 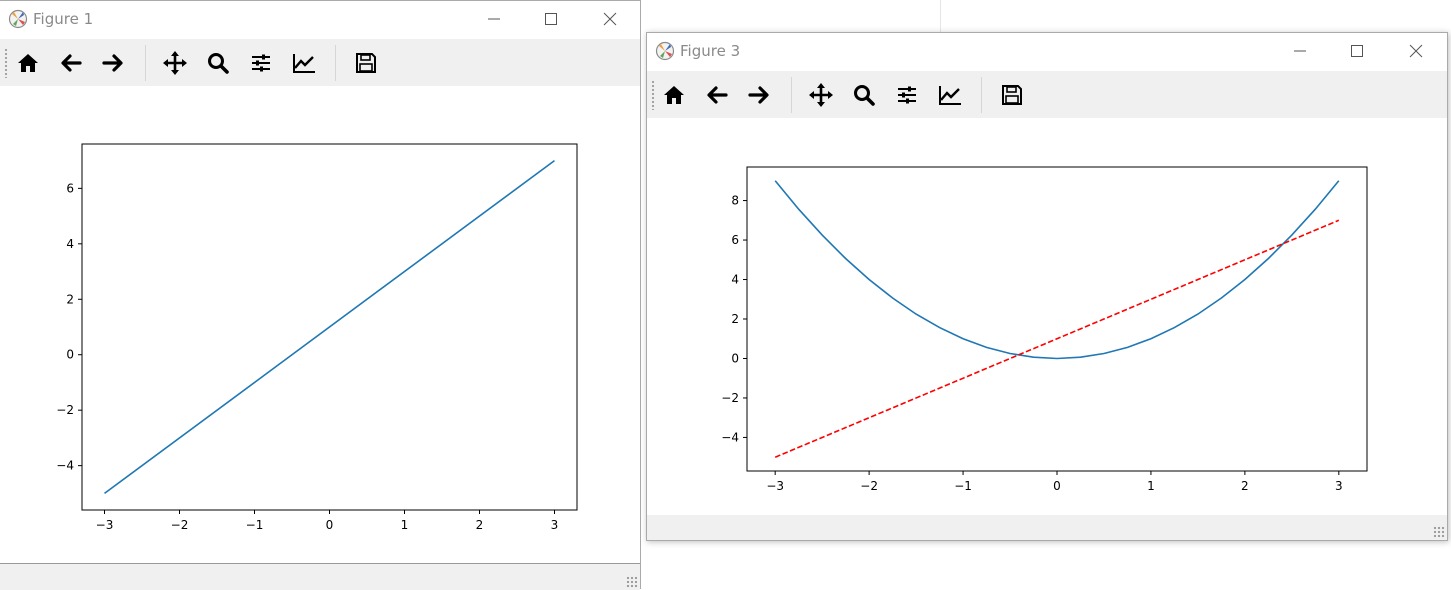 What do you see at coordinates (940, 17) in the screenshot?
I see `desktop-divider` at bounding box center [940, 17].